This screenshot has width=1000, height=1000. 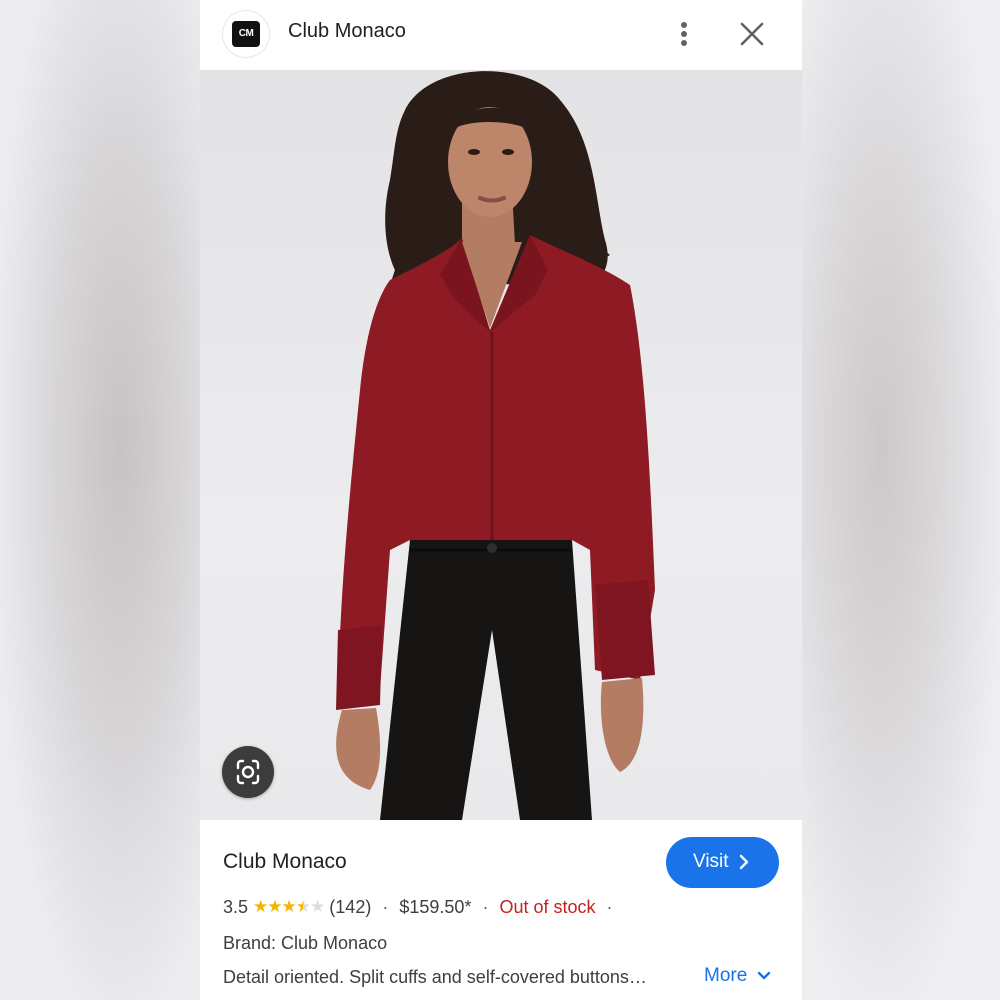 I want to click on close-button, so click(x=752, y=34).